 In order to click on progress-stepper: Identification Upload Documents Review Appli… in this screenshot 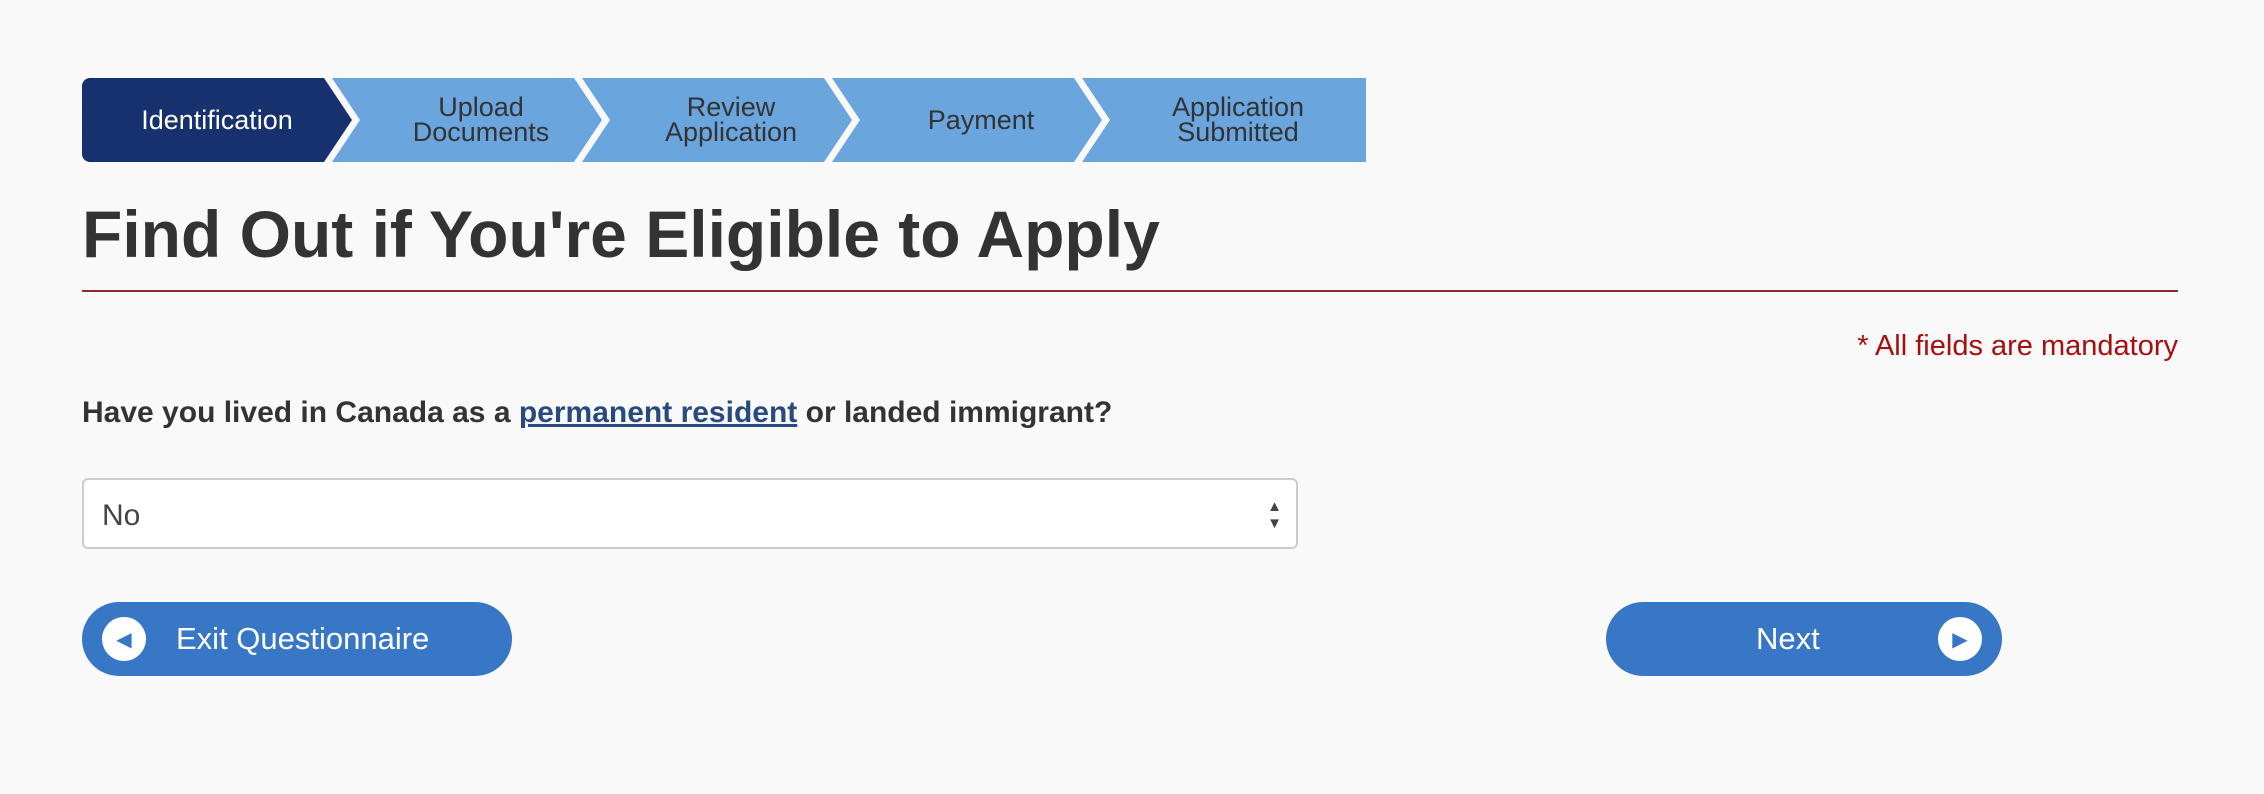, I will do `click(724, 120)`.